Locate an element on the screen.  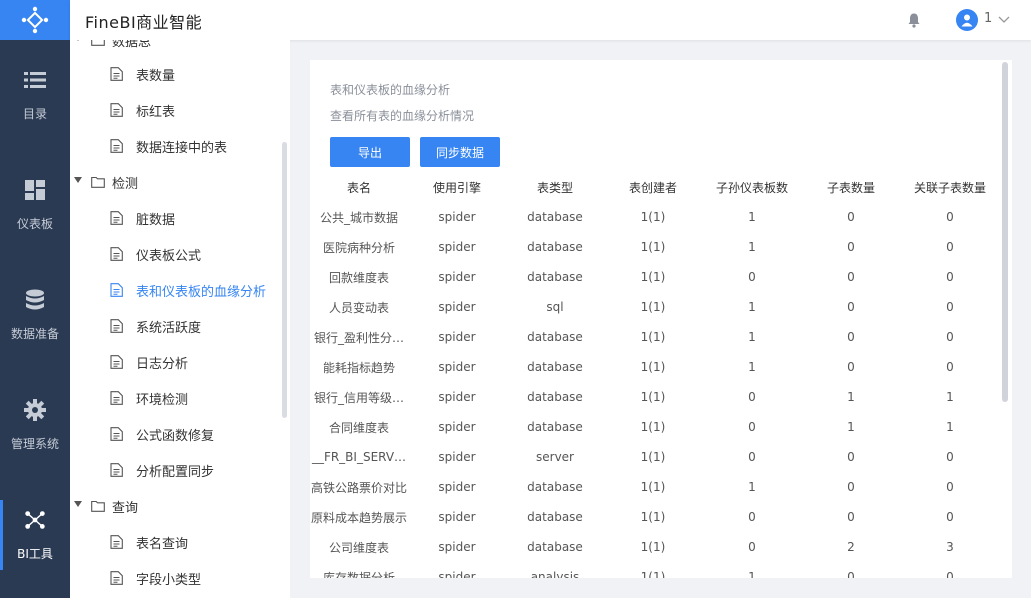
table-row: 能耗指标趋势 spider database 1(1) 1 0 0 is located at coordinates (655, 367).